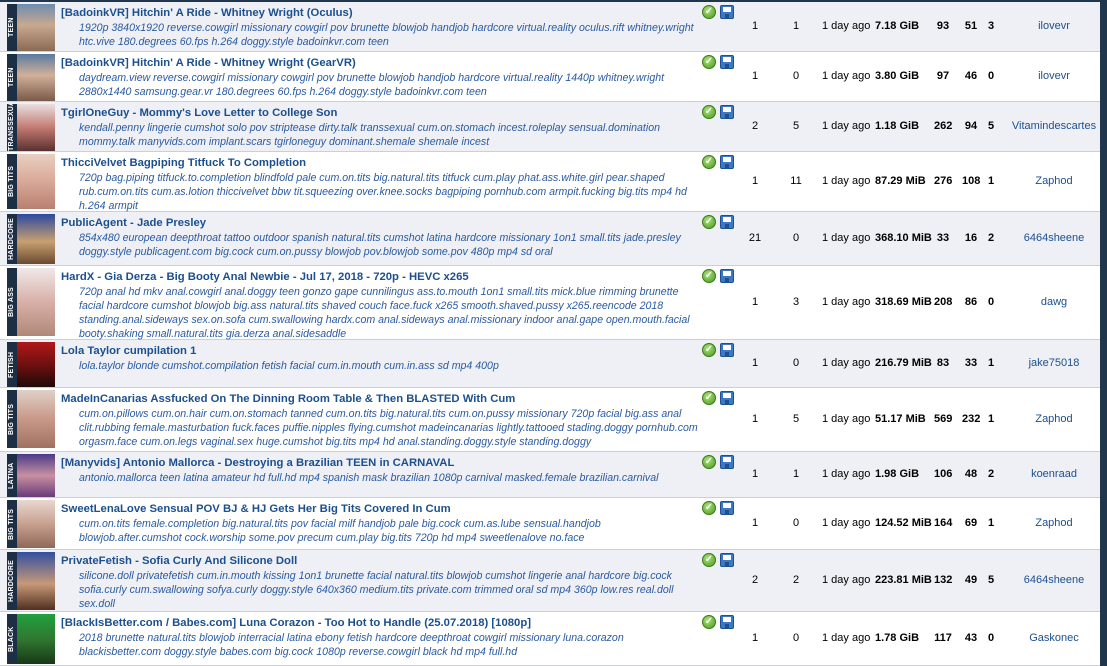 The width and height of the screenshot is (1107, 666). Describe the element at coordinates (12, 239) in the screenshot. I see `category-label: HARDCORE` at that location.